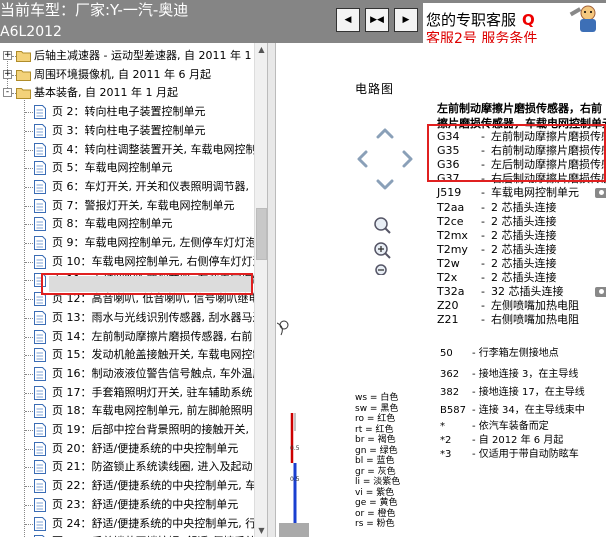  Describe the element at coordinates (127, 206) in the screenshot. I see `tree-page-item: 页 7：警报灯开关, 车载电网控制单元` at that location.